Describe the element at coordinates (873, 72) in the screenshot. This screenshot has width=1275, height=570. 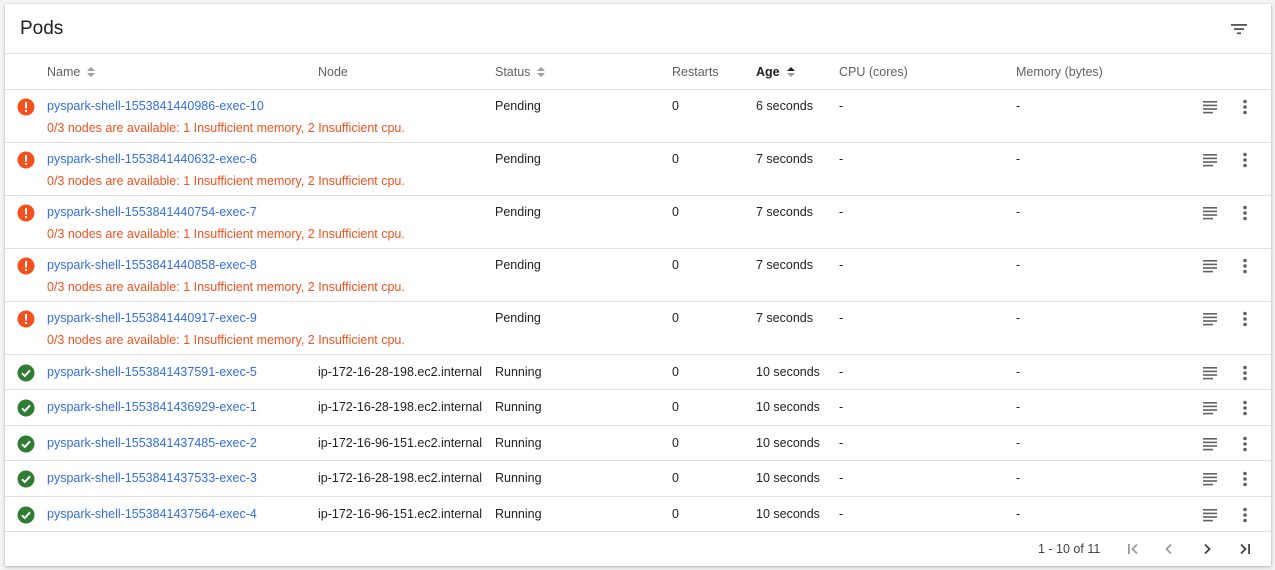
I see `column-header-cpu: CPU (cores)` at that location.